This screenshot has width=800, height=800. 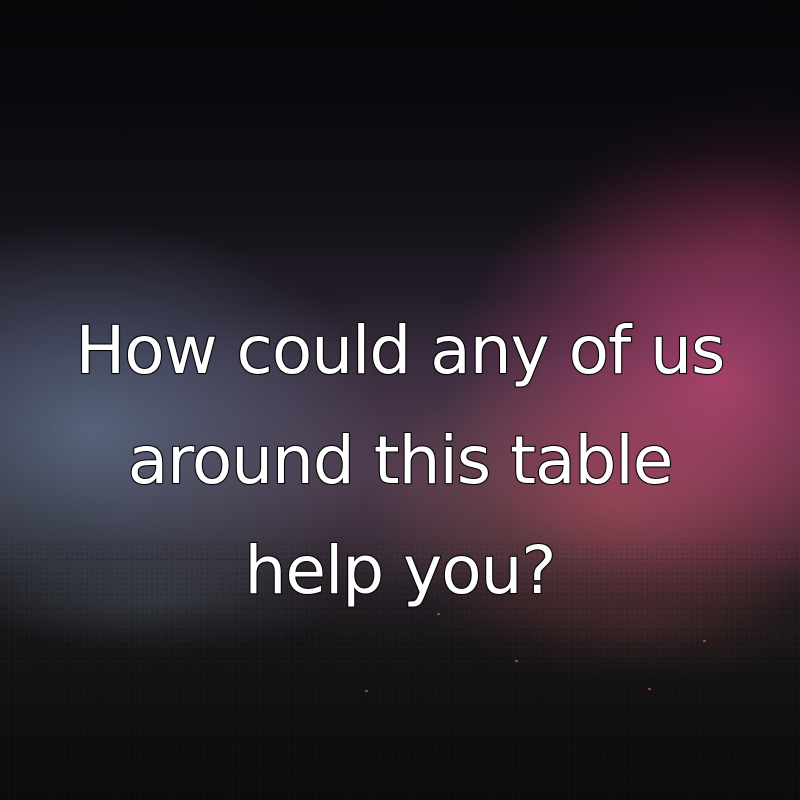 I want to click on quote-line-3: help you?, so click(x=401, y=570).